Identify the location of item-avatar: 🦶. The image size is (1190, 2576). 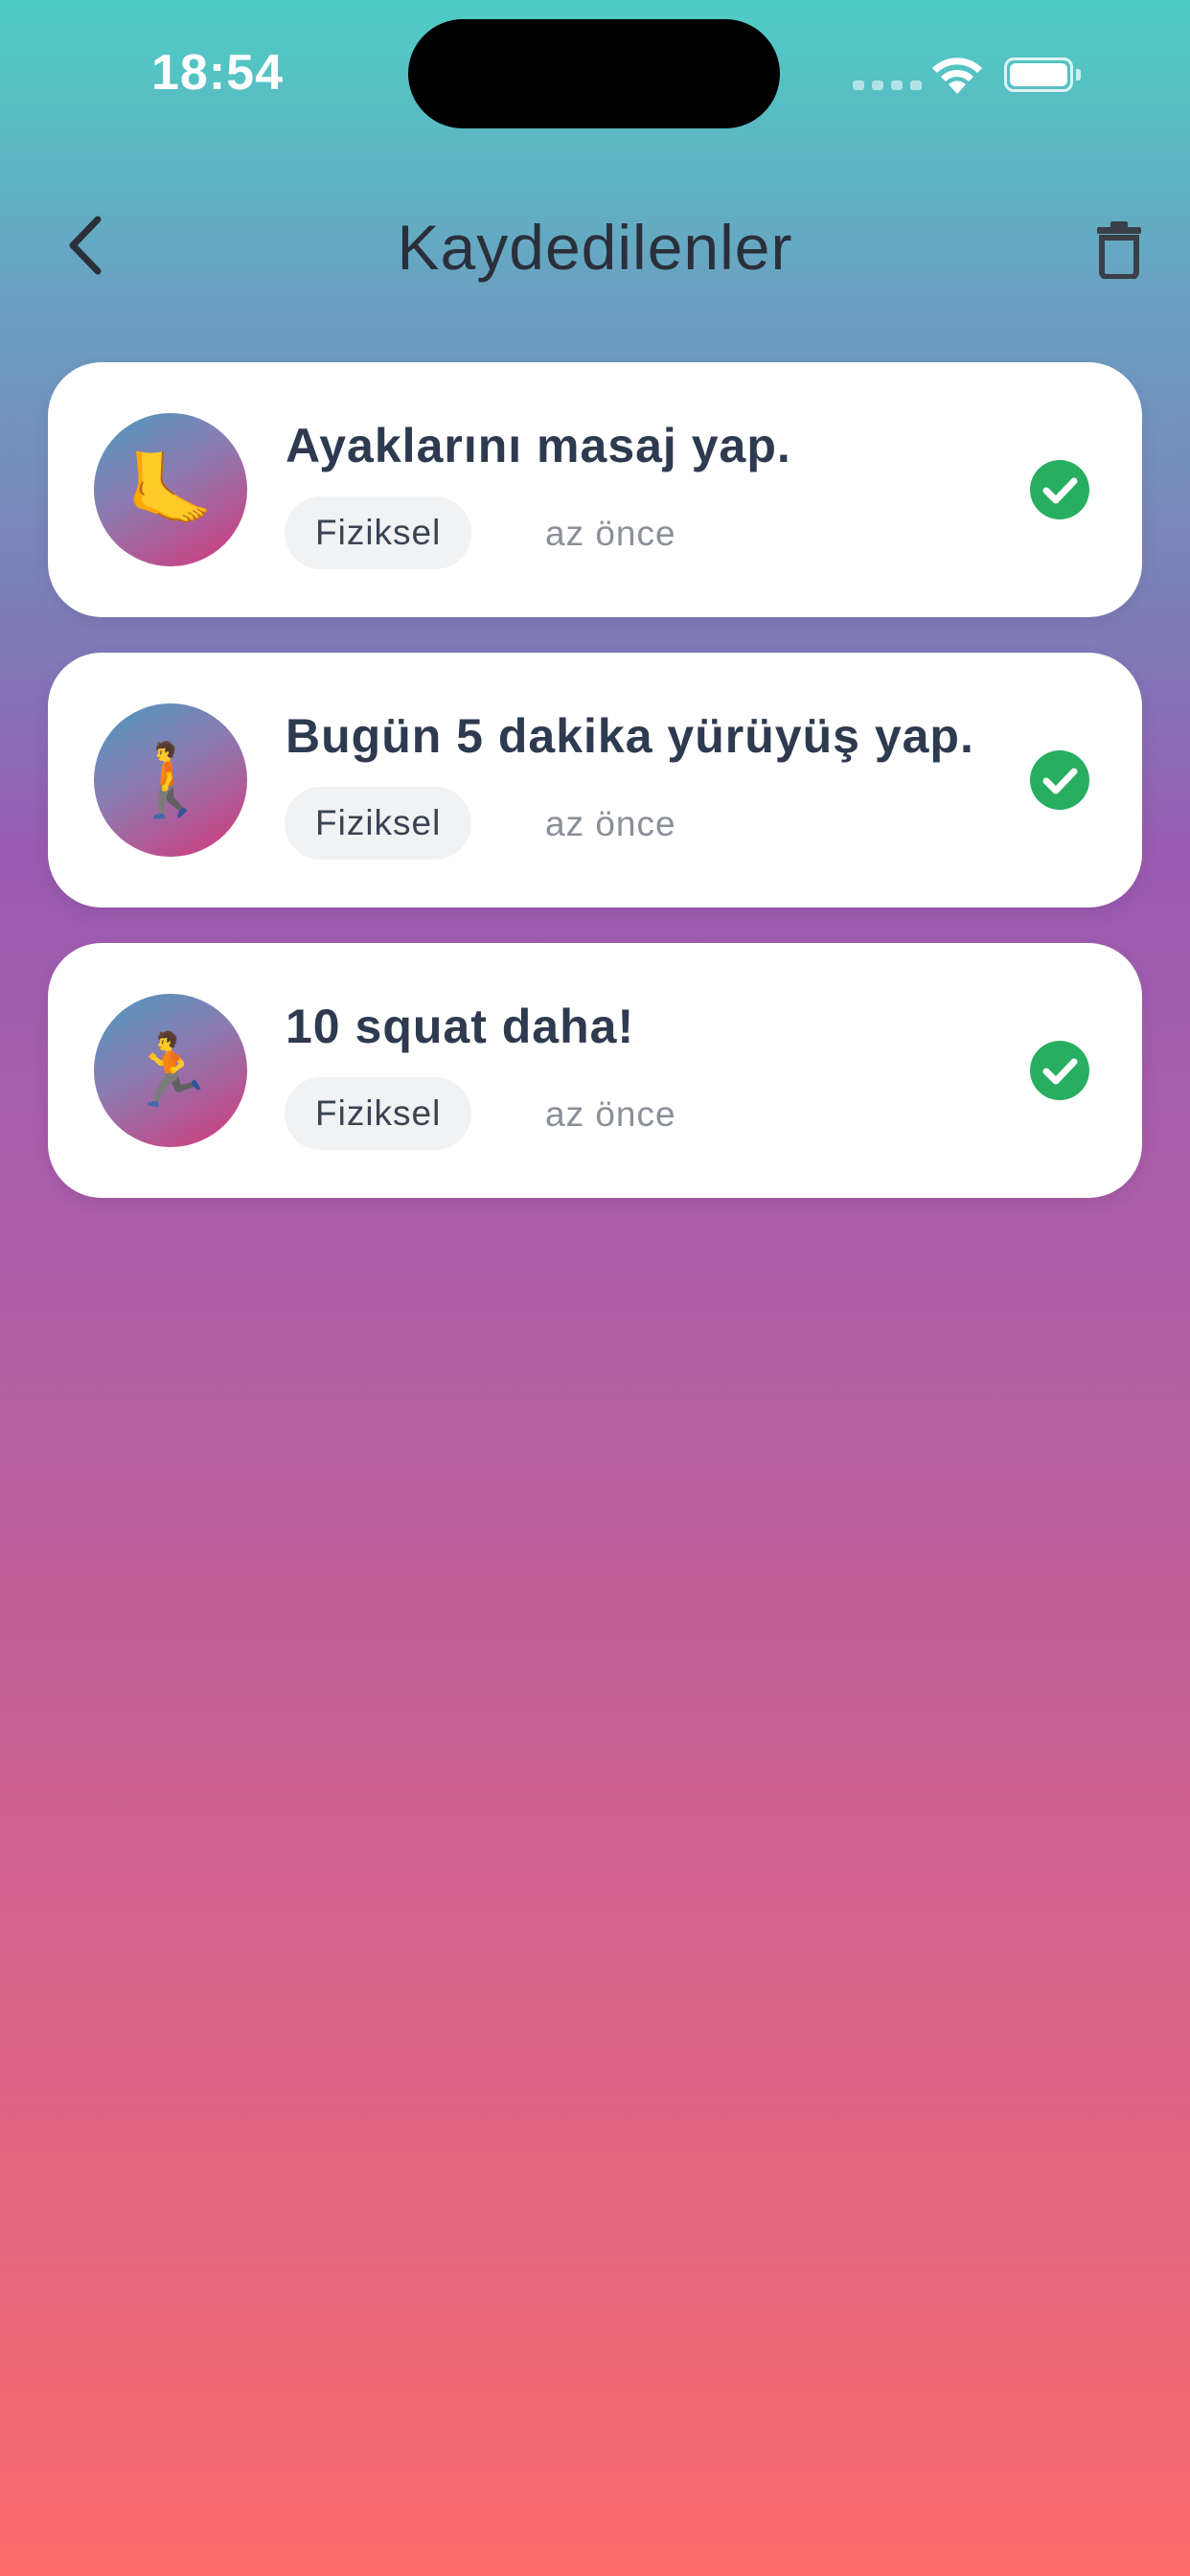
(171, 490).